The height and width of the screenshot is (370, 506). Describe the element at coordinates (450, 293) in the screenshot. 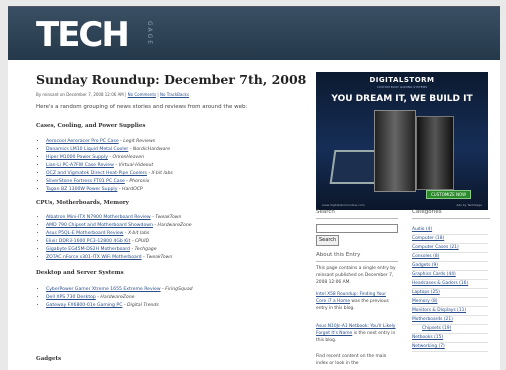

I see `category-item: Laptops (25)` at that location.